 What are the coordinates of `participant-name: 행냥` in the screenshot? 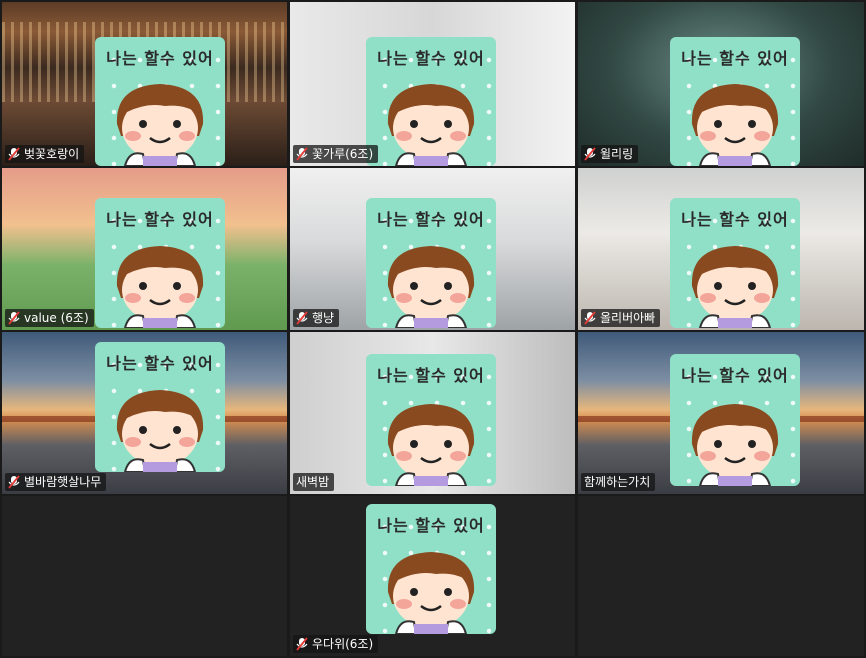 It's located at (323, 318).